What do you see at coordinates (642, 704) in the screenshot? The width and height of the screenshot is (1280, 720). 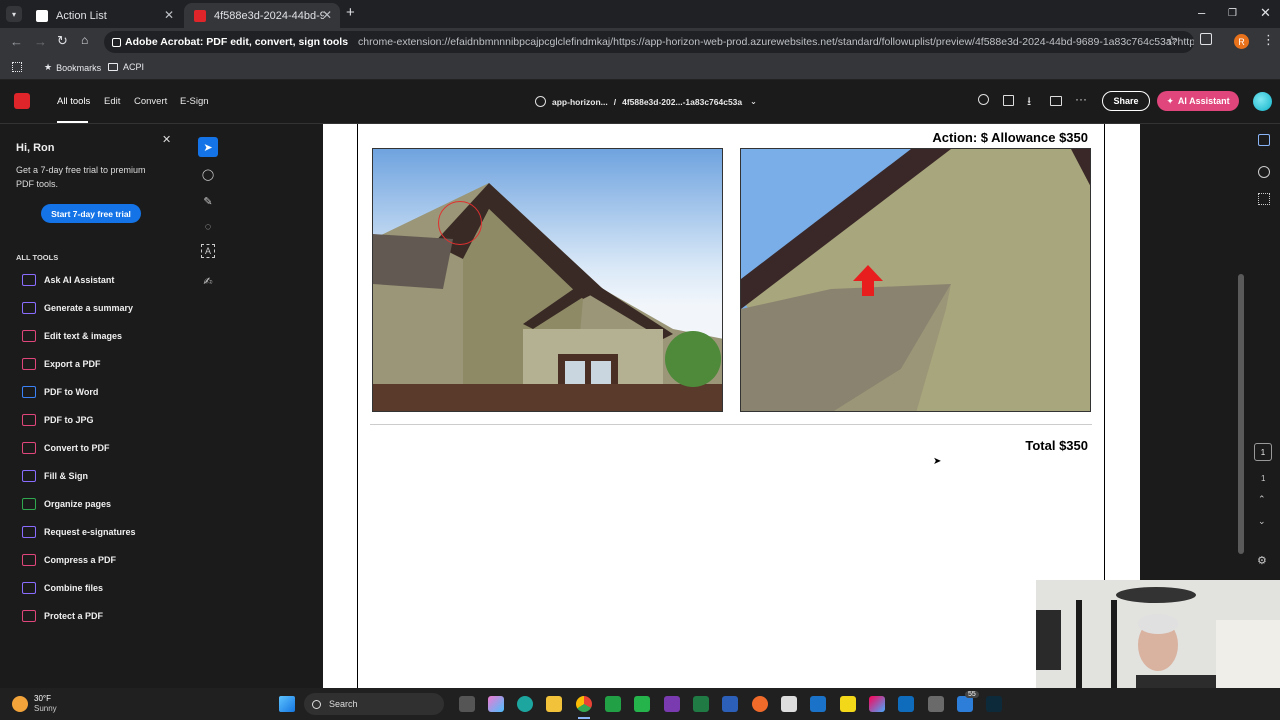 I see `app-green-square-icon` at bounding box center [642, 704].